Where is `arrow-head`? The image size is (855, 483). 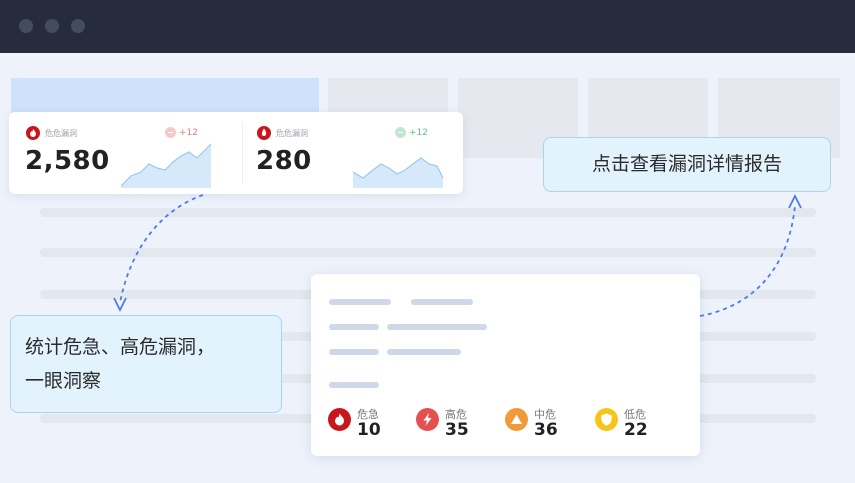
arrow-head is located at coordinates (795, 201).